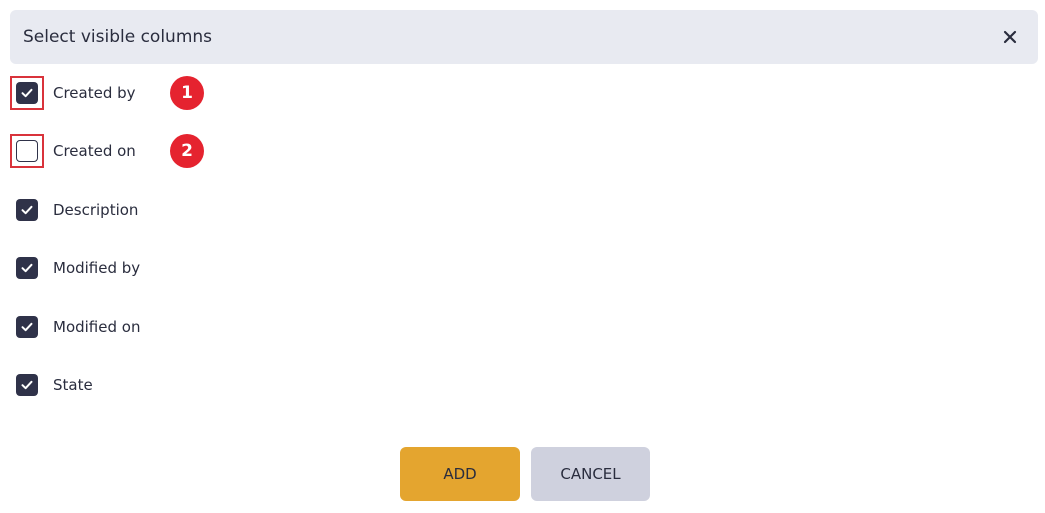 The image size is (1045, 513). I want to click on cancel-button: CANCEL, so click(590, 474).